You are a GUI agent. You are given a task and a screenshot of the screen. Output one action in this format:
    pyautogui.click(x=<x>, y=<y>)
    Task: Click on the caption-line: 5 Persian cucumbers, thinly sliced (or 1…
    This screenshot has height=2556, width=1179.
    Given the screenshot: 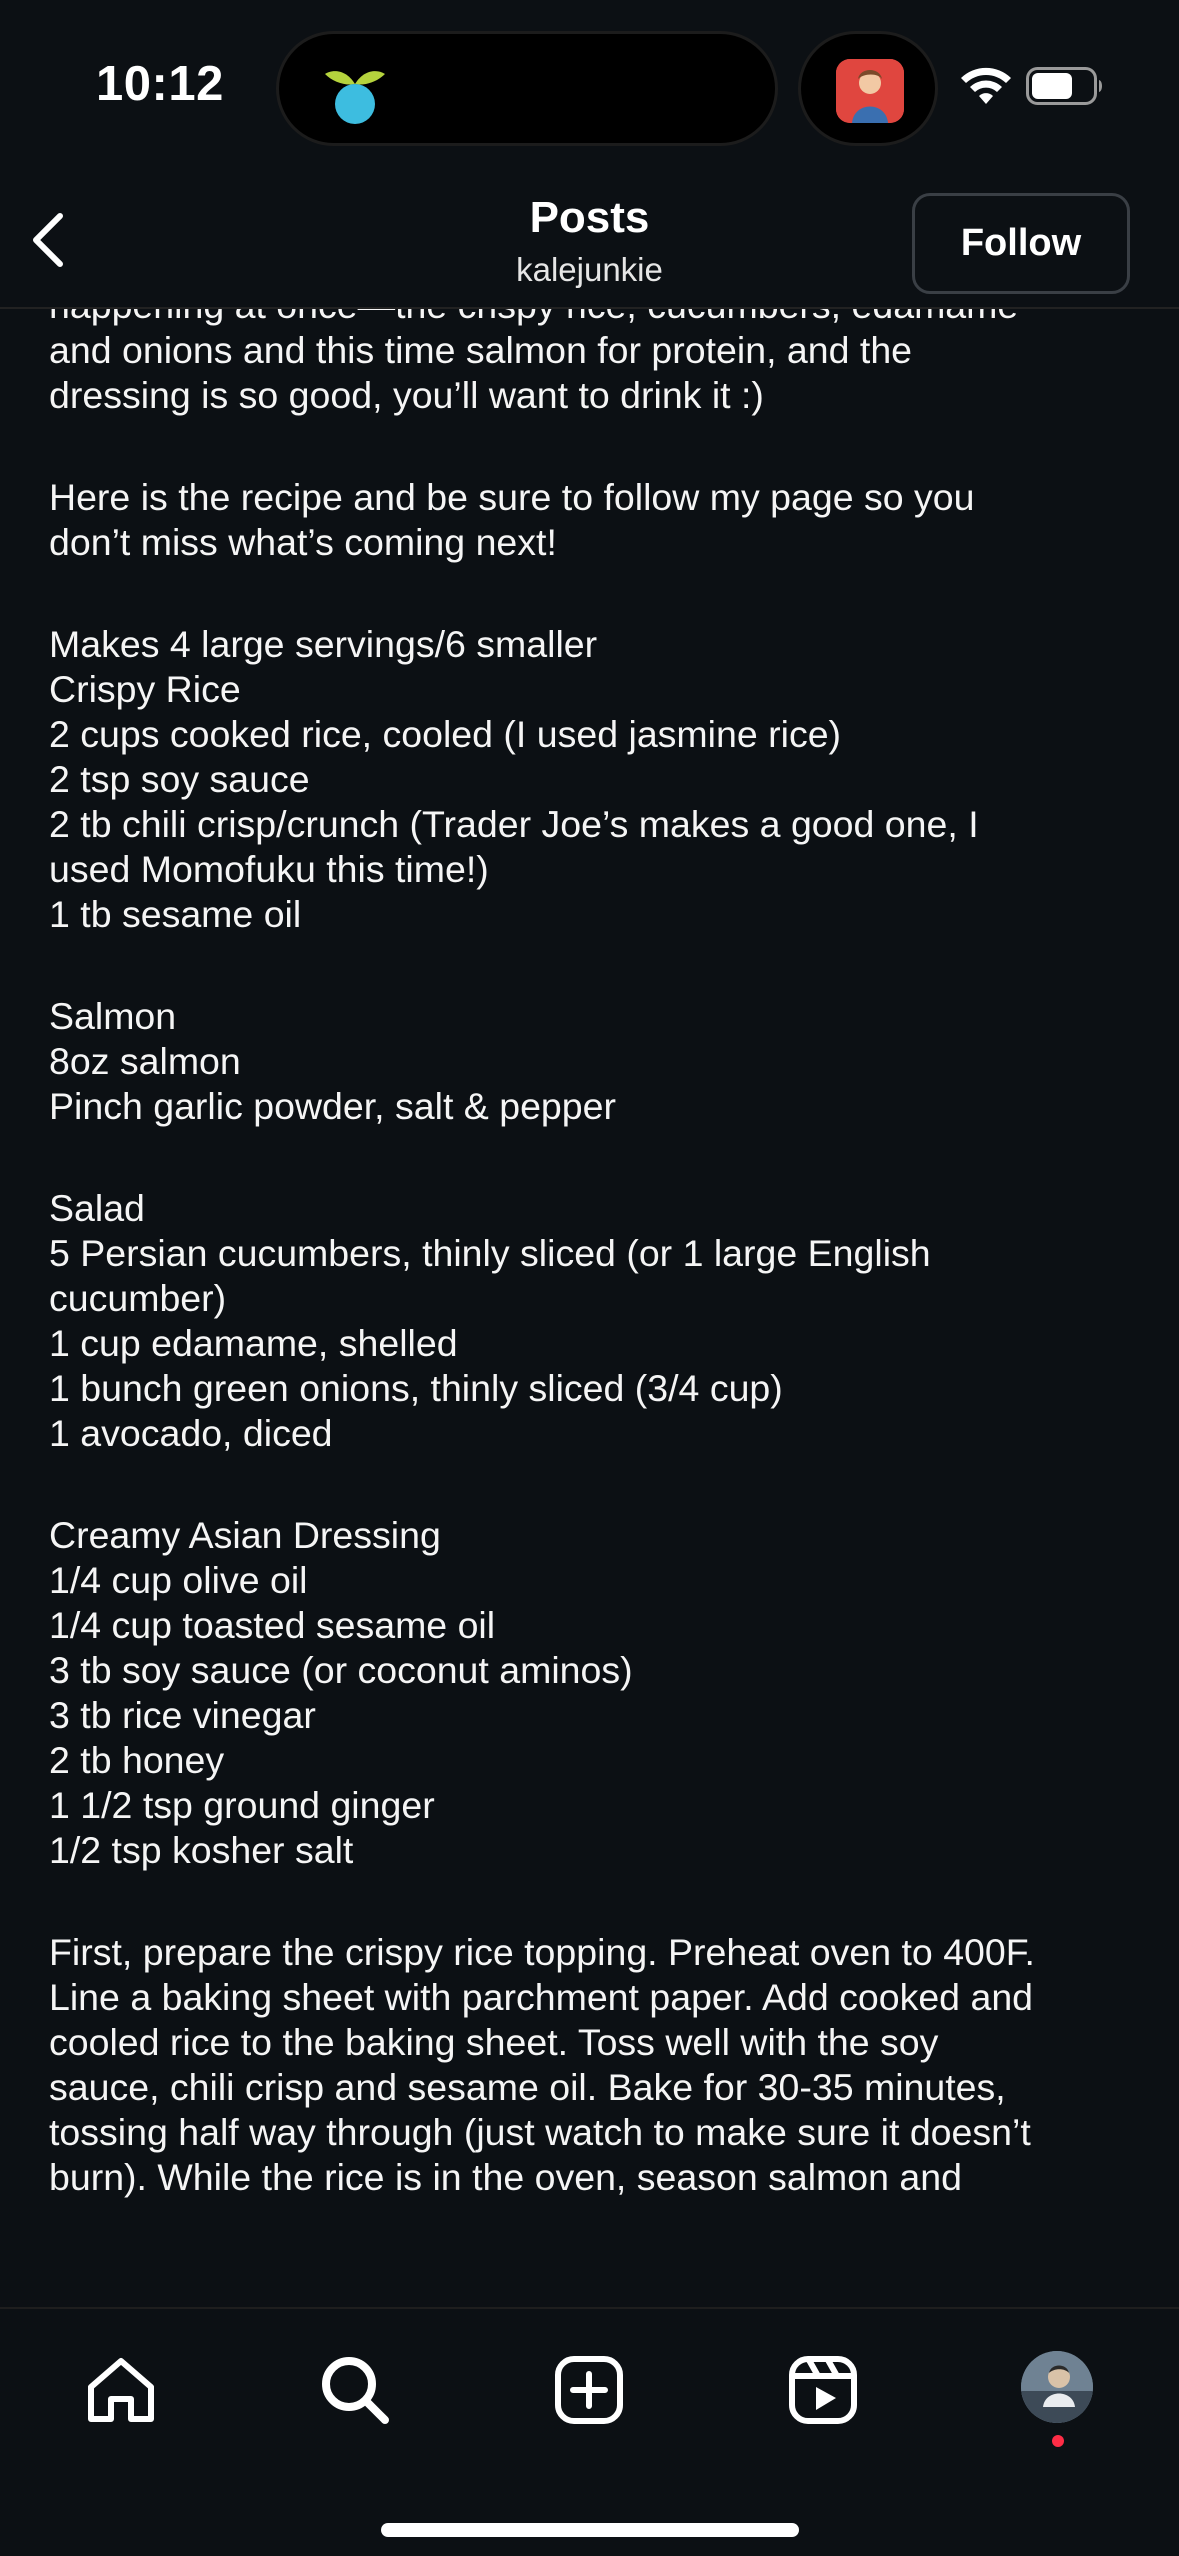 What is the action you would take?
    pyautogui.click(x=490, y=1253)
    